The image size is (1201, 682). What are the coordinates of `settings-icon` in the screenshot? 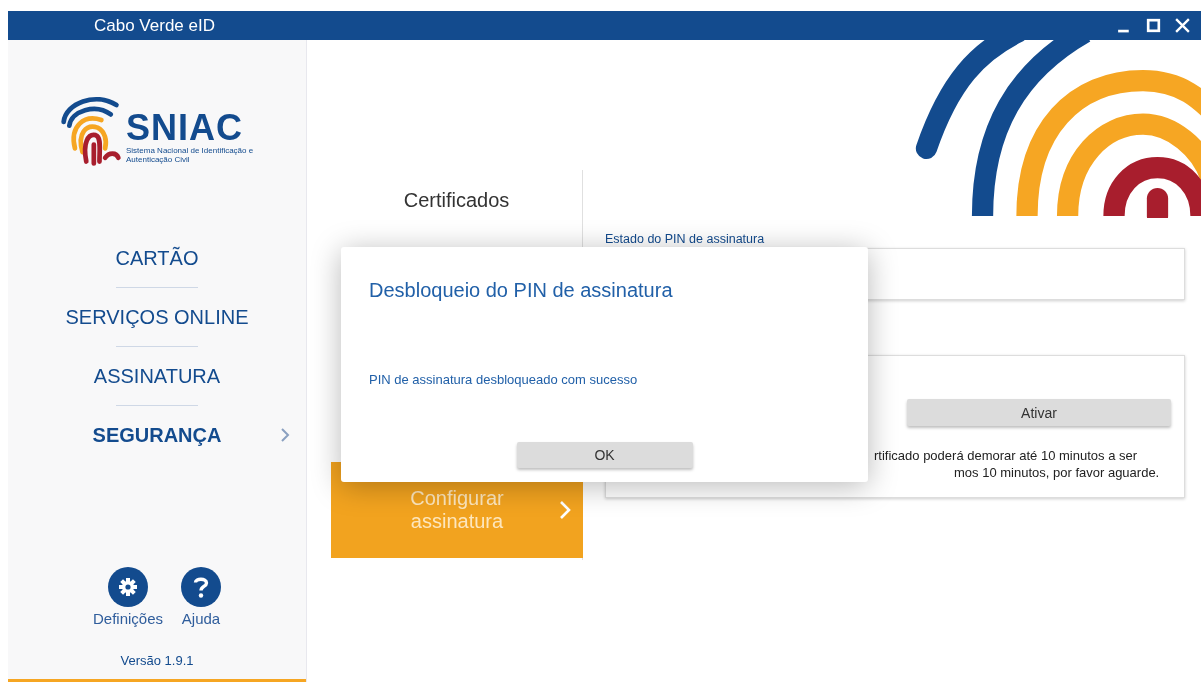 It's located at (128, 587).